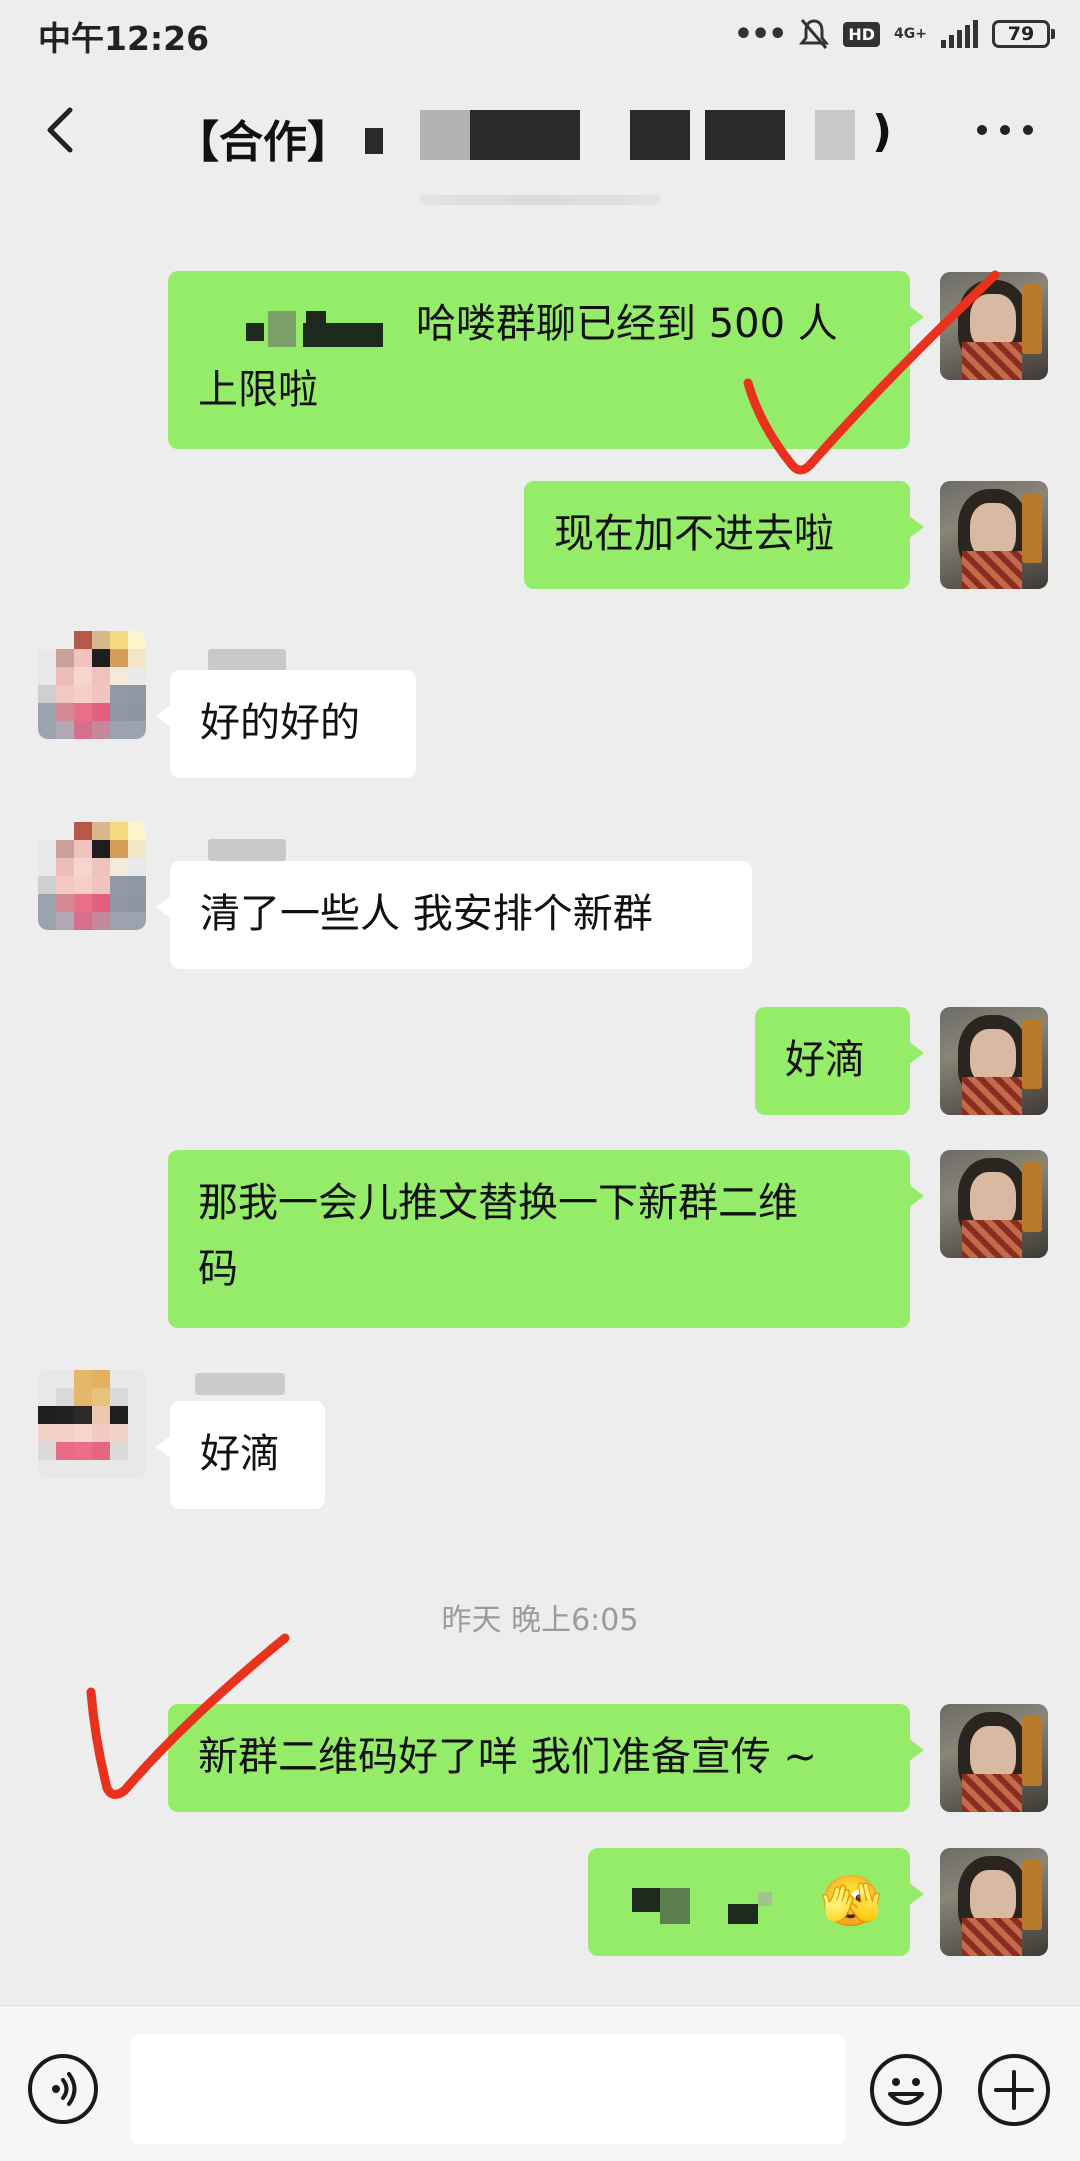 Image resolution: width=1080 pixels, height=2161 pixels. Describe the element at coordinates (124, 38) in the screenshot. I see `status-time: 中午12:26` at that location.